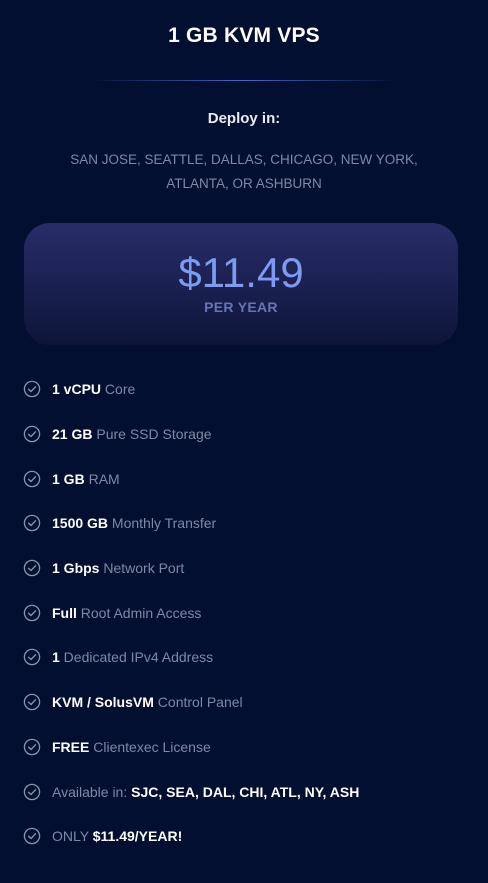 Image resolution: width=488 pixels, height=883 pixels. I want to click on feature-text: 1500 GB Monthly Transfer, so click(134, 523).